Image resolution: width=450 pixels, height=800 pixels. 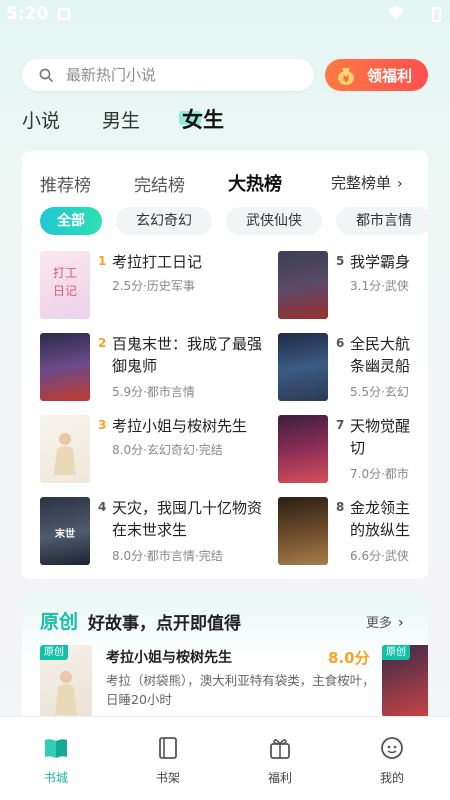 I want to click on original-more-link: 更多 ›, so click(x=385, y=621).